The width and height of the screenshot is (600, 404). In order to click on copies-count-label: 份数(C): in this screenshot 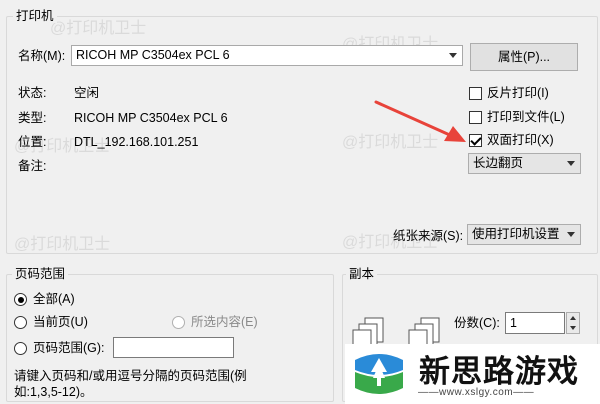, I will do `click(477, 323)`.